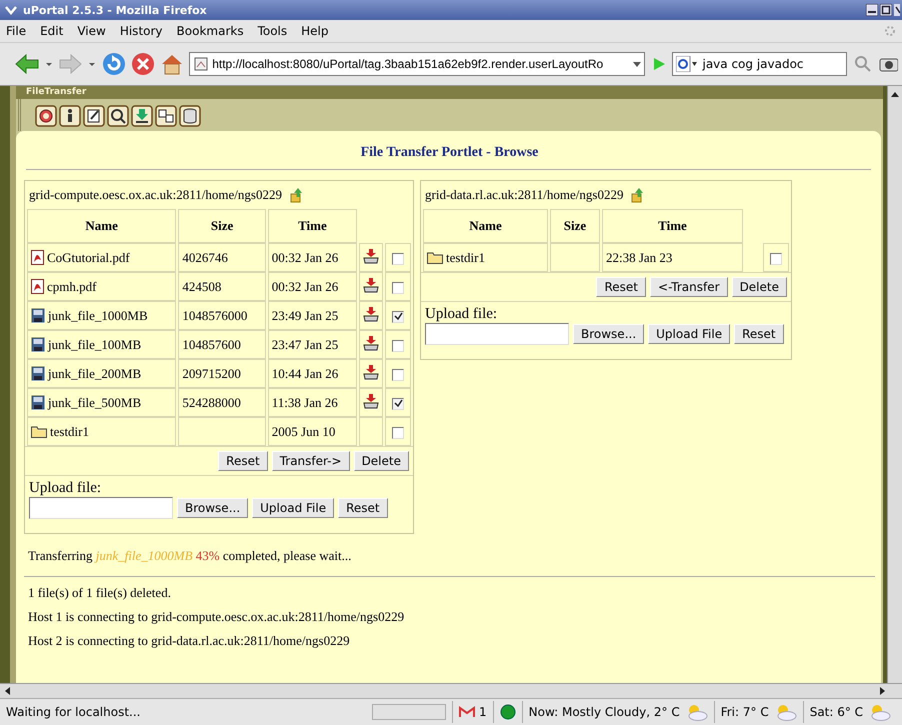 The height and width of the screenshot is (725, 902). I want to click on size-cell: 209715200, so click(222, 373).